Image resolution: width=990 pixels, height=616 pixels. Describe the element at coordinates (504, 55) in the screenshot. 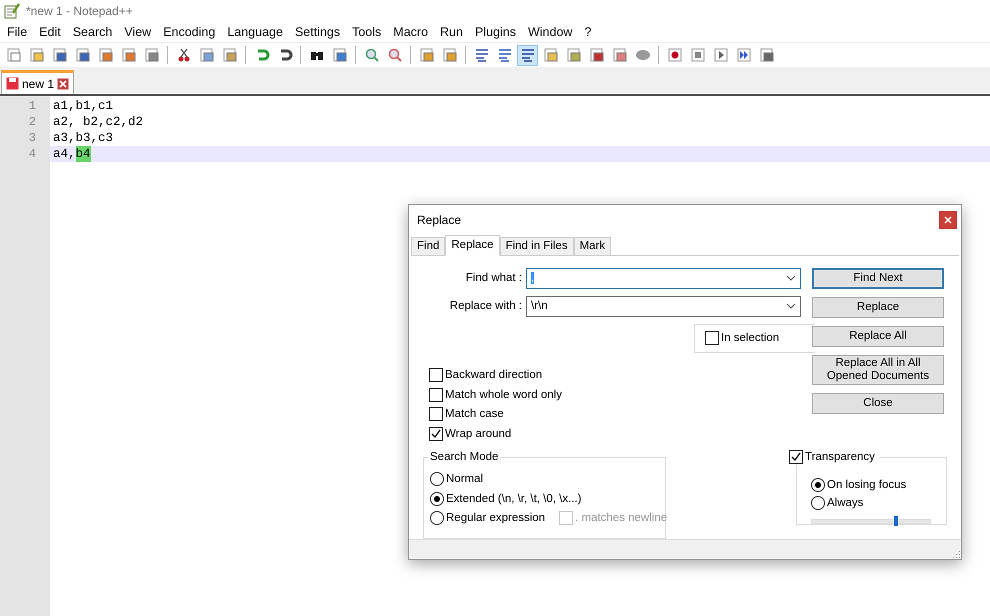

I see `lines-icon` at that location.